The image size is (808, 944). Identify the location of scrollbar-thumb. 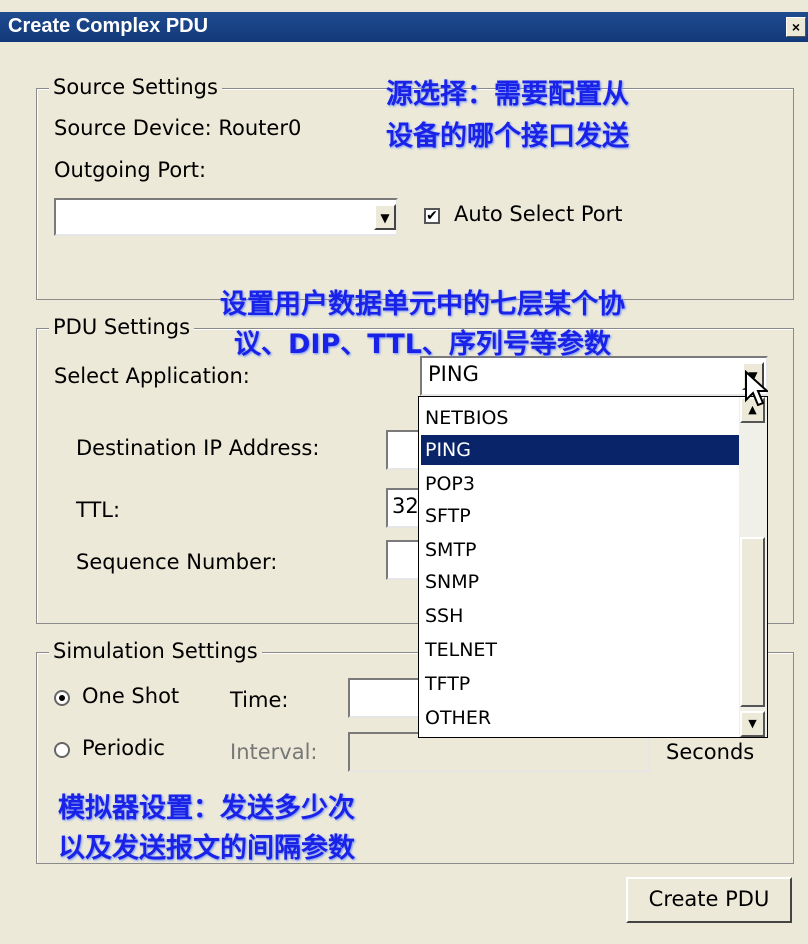
(752, 622).